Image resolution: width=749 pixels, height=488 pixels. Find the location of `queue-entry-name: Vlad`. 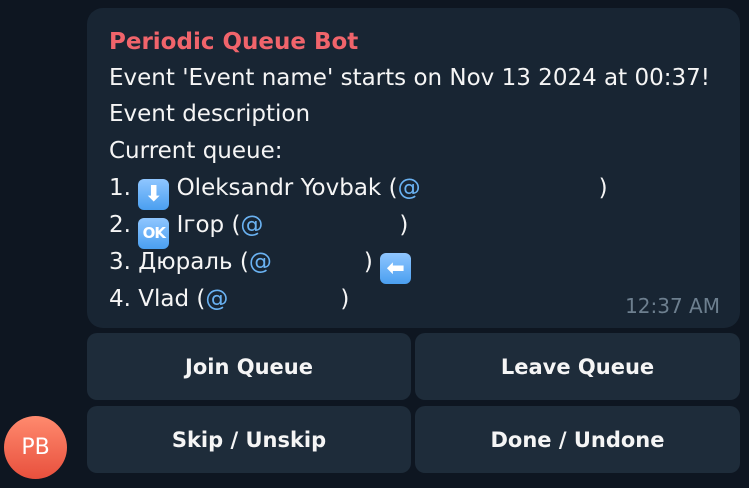

queue-entry-name: Vlad is located at coordinates (164, 299).